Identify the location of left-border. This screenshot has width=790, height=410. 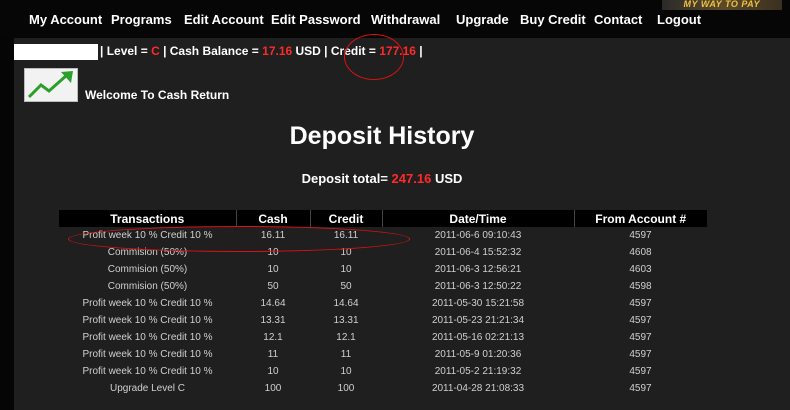
(7, 205).